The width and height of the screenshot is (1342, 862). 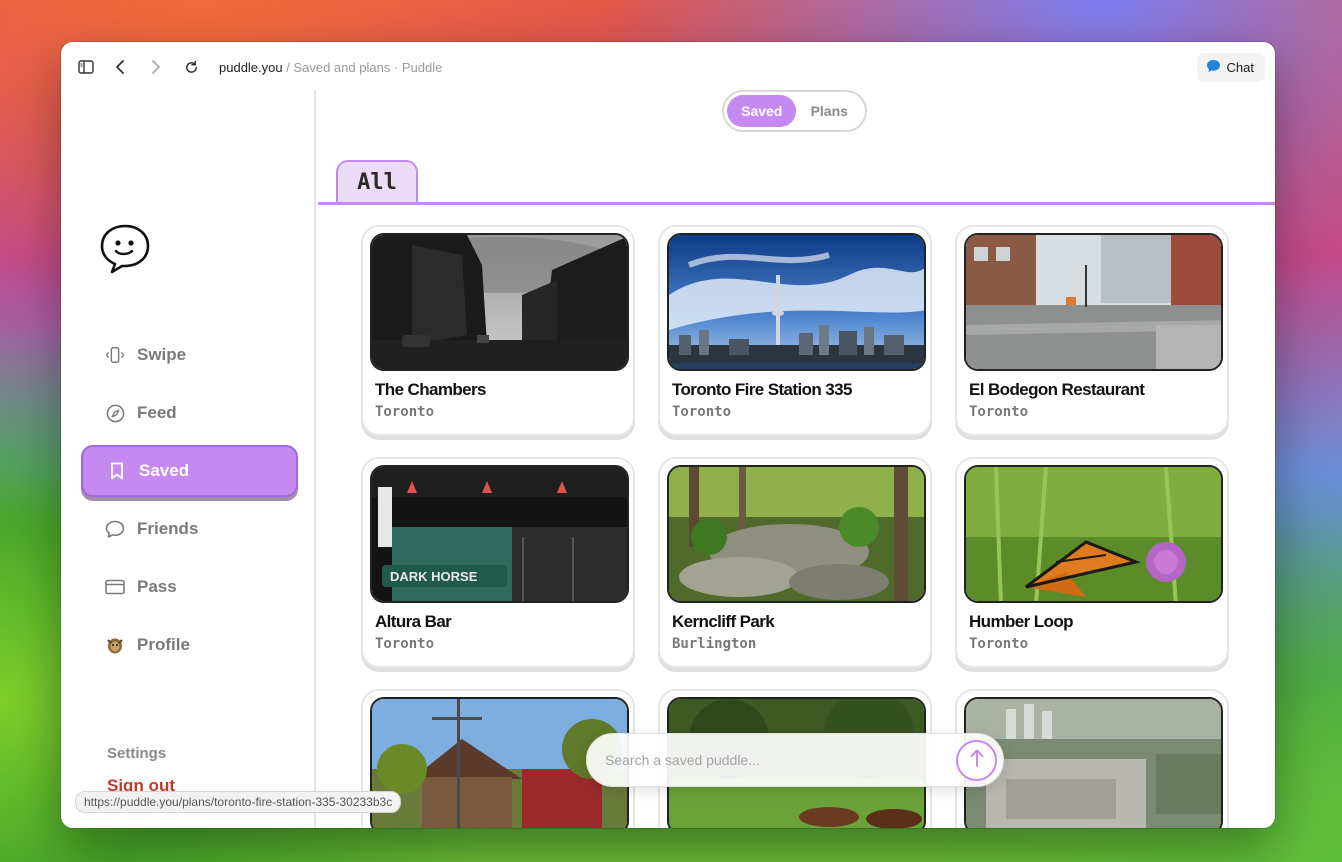 I want to click on bookmark-icon, so click(x=117, y=471).